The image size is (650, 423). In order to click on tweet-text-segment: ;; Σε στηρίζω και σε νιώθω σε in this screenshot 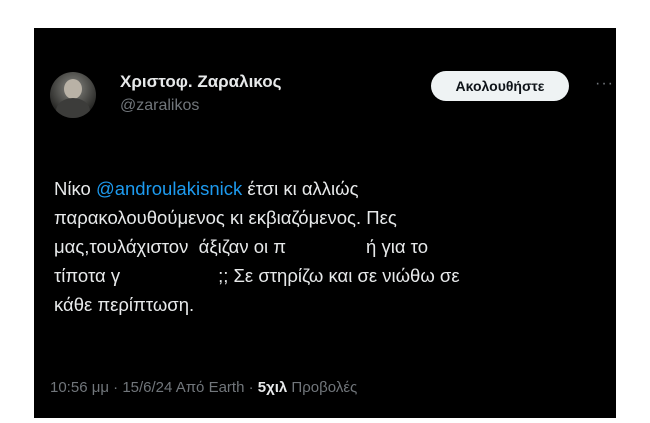, I will do `click(339, 275)`.